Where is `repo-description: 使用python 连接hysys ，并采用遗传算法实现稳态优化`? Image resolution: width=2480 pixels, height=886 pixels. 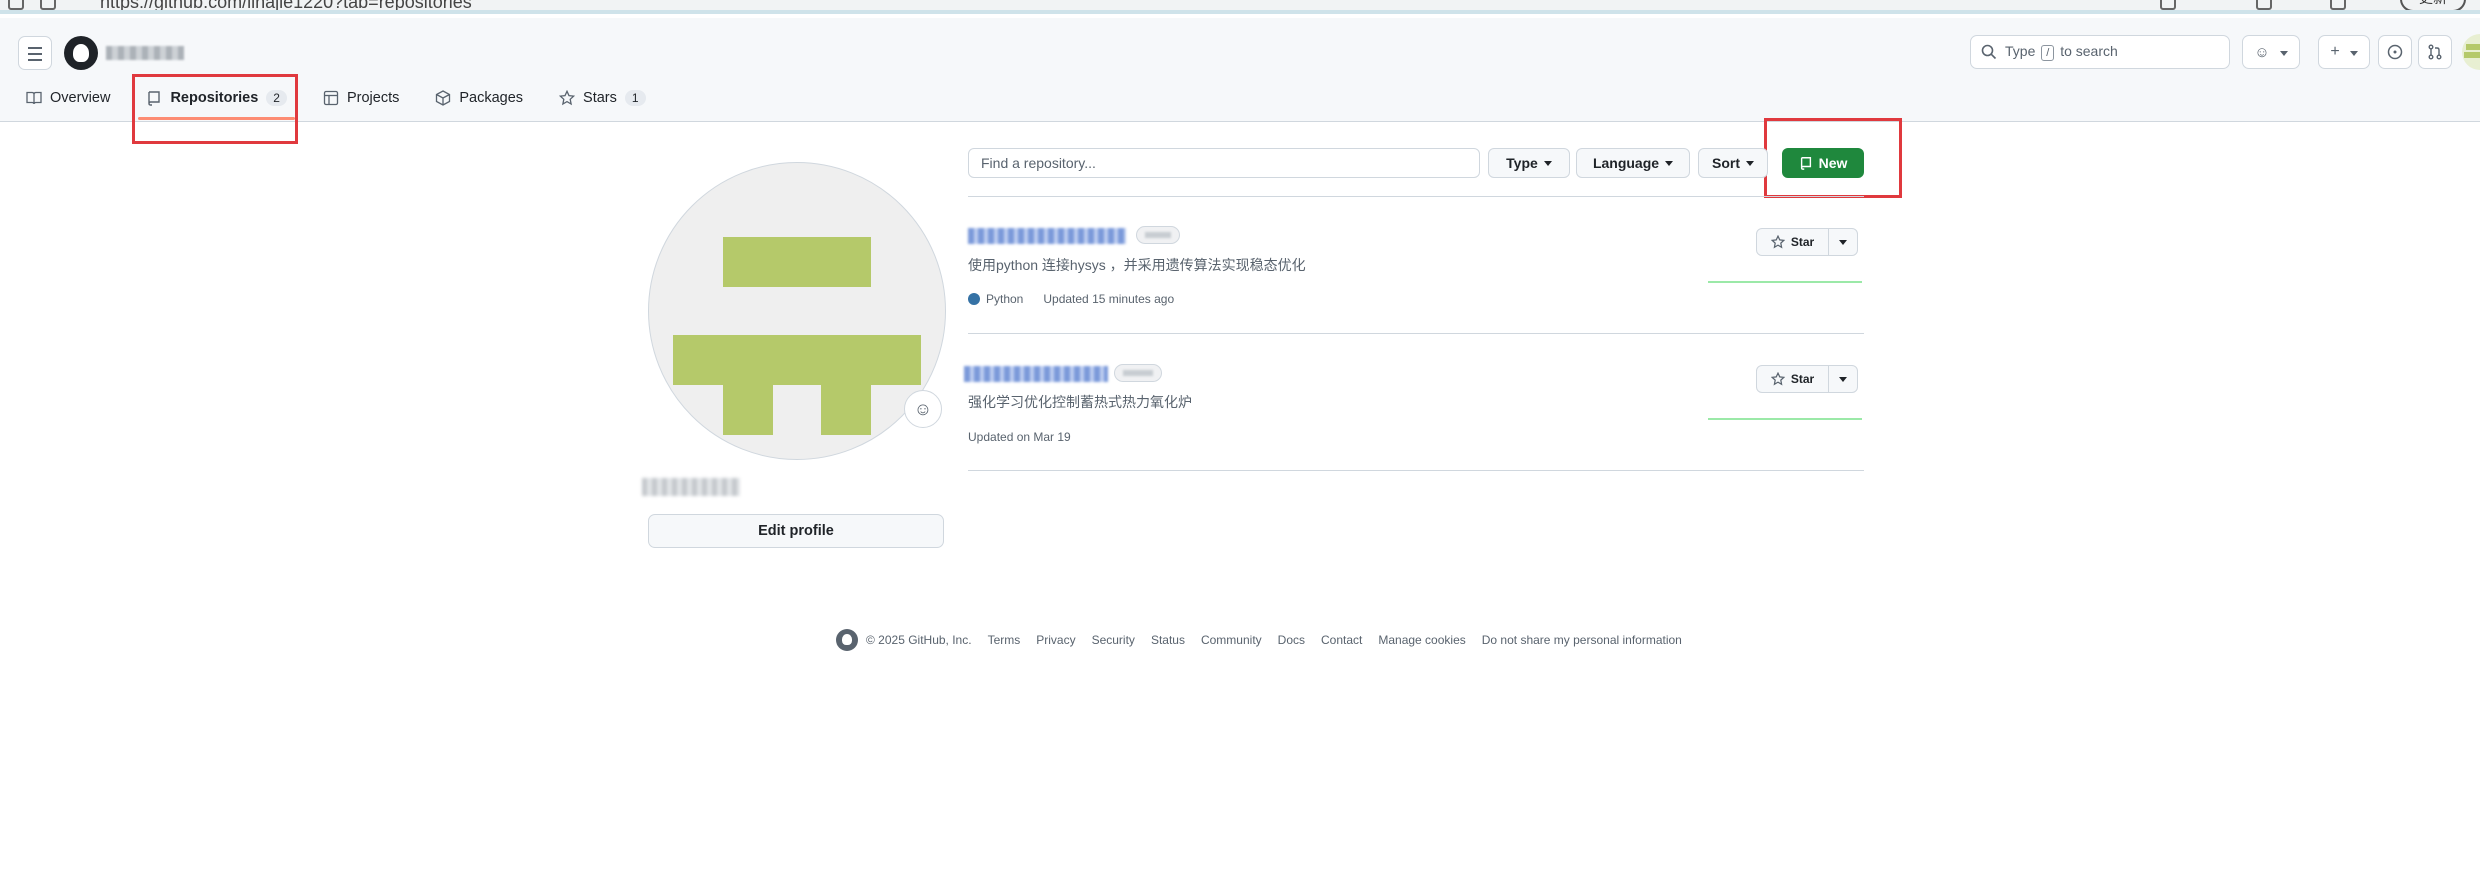
repo-description: 使用python 连接hysys ，并采用遗传算法实现稳态优化 is located at coordinates (1137, 265).